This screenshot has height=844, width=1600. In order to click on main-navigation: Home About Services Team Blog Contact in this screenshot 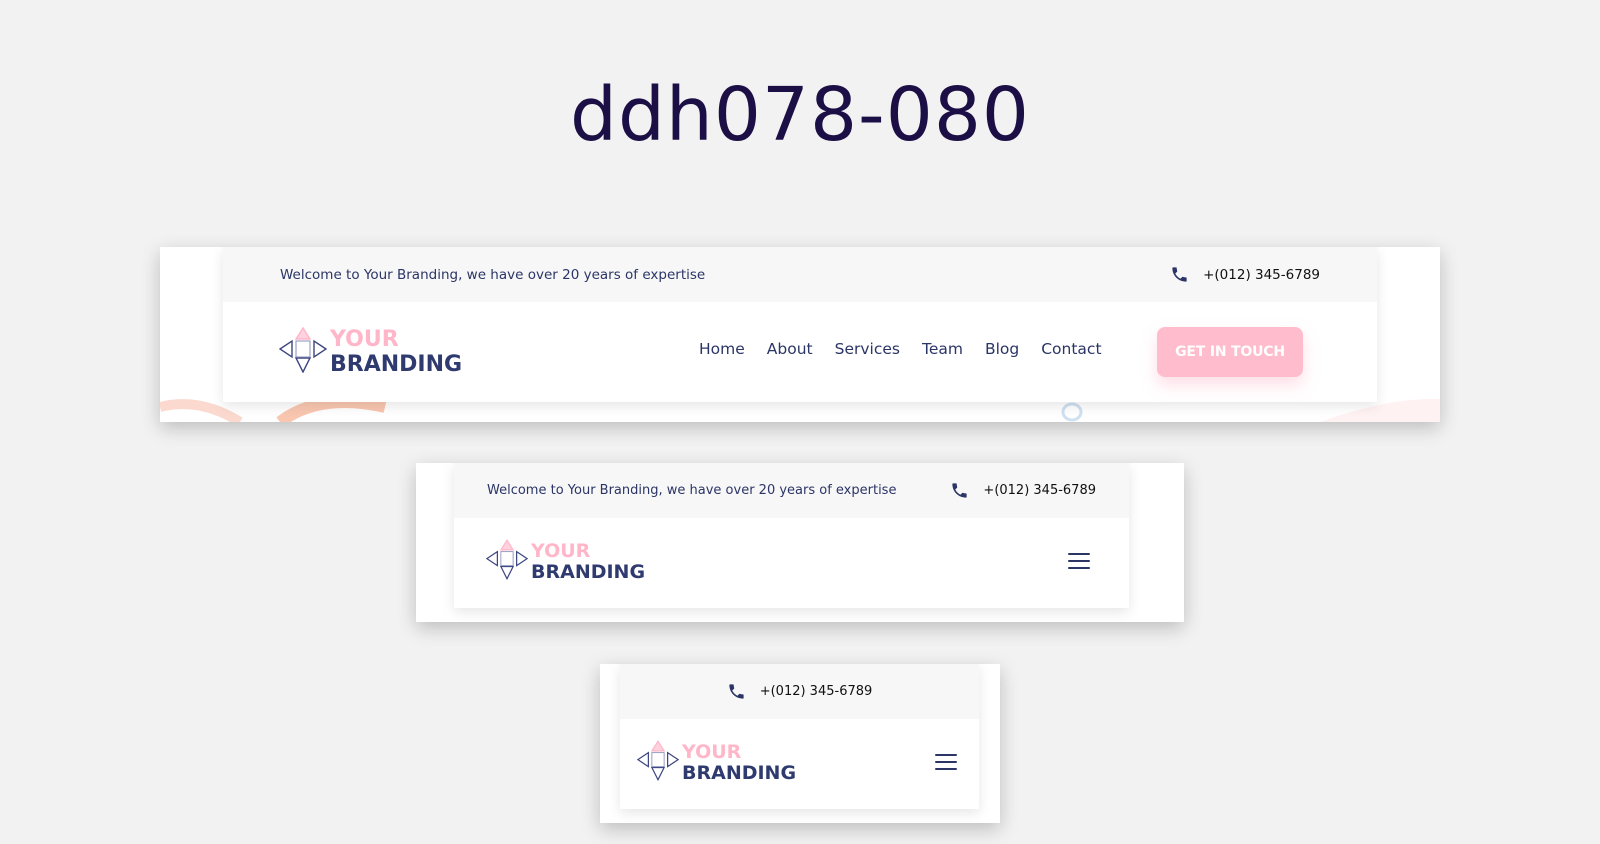, I will do `click(889, 349)`.